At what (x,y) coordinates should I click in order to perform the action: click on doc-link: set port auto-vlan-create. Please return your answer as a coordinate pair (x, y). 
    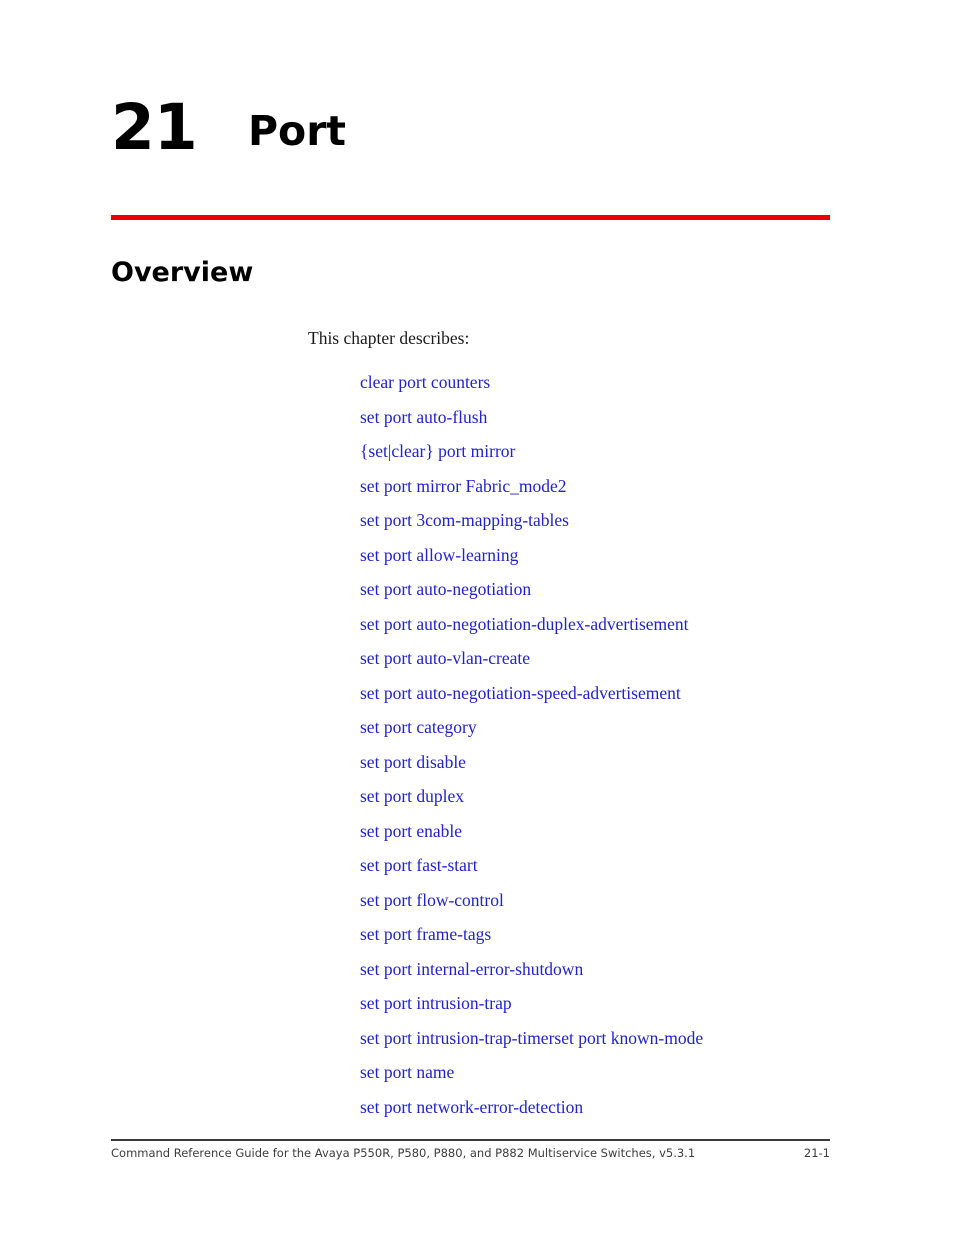
    Looking at the image, I should click on (445, 658).